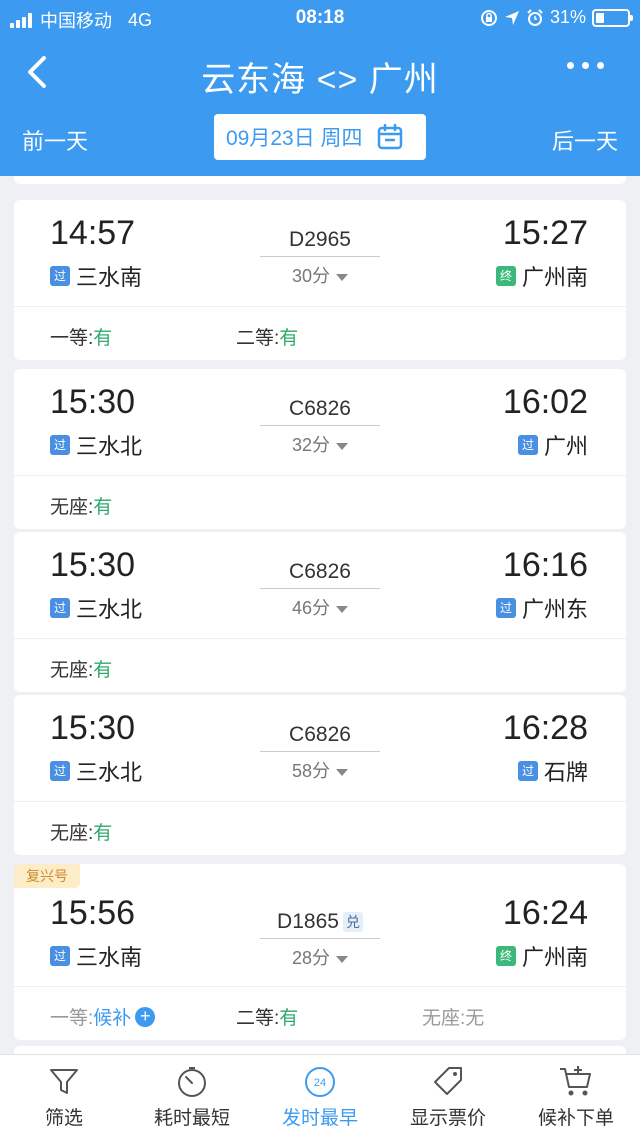 The image size is (640, 1138). I want to click on previous-day-button: 前一天, so click(55, 140).